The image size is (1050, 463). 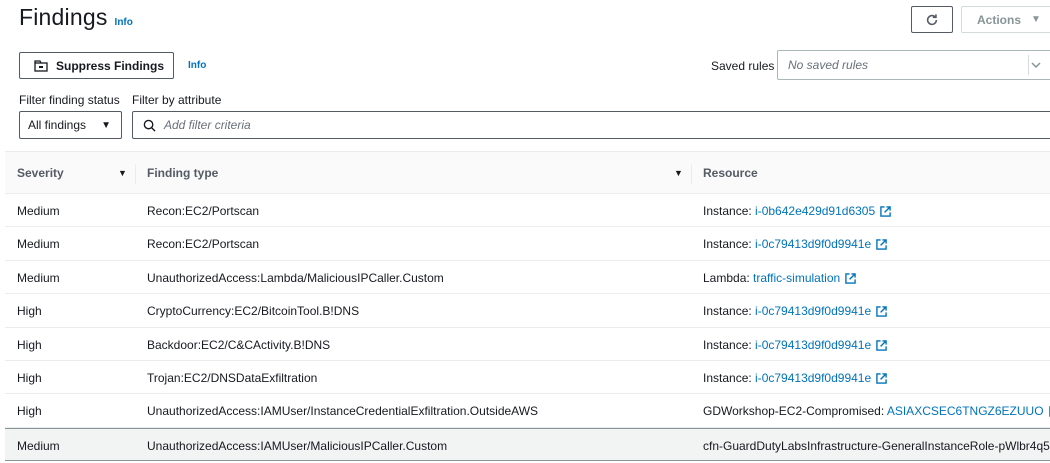 What do you see at coordinates (728, 277) in the screenshot?
I see `resource-prefix: Lambda:` at bounding box center [728, 277].